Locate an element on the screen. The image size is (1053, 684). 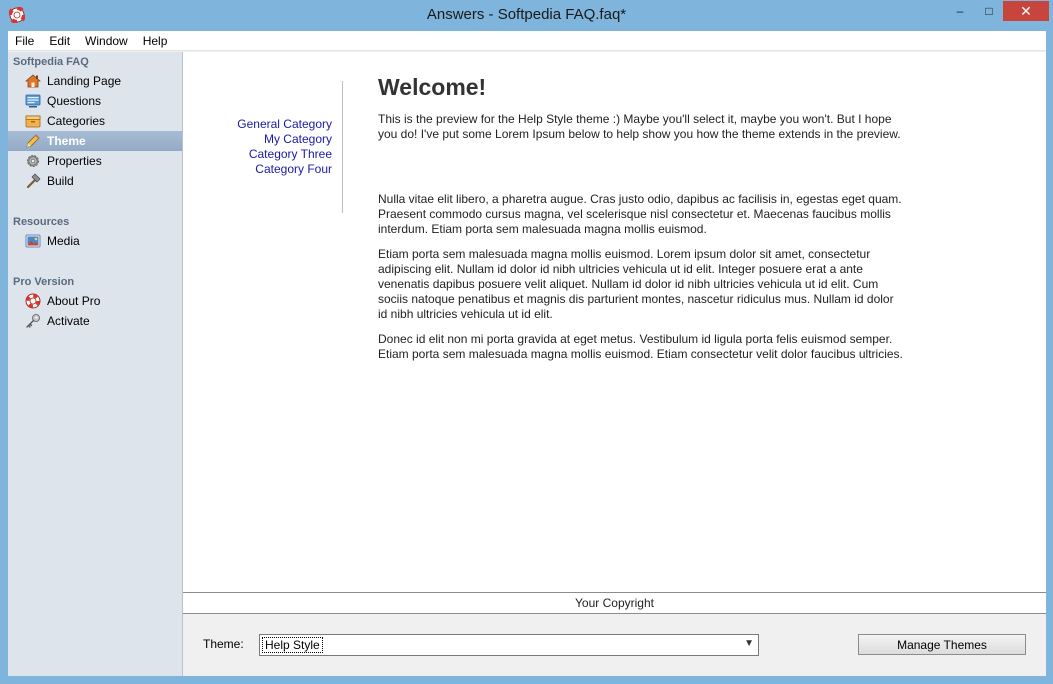
sidebar-item-label: Properties is located at coordinates (74, 161).